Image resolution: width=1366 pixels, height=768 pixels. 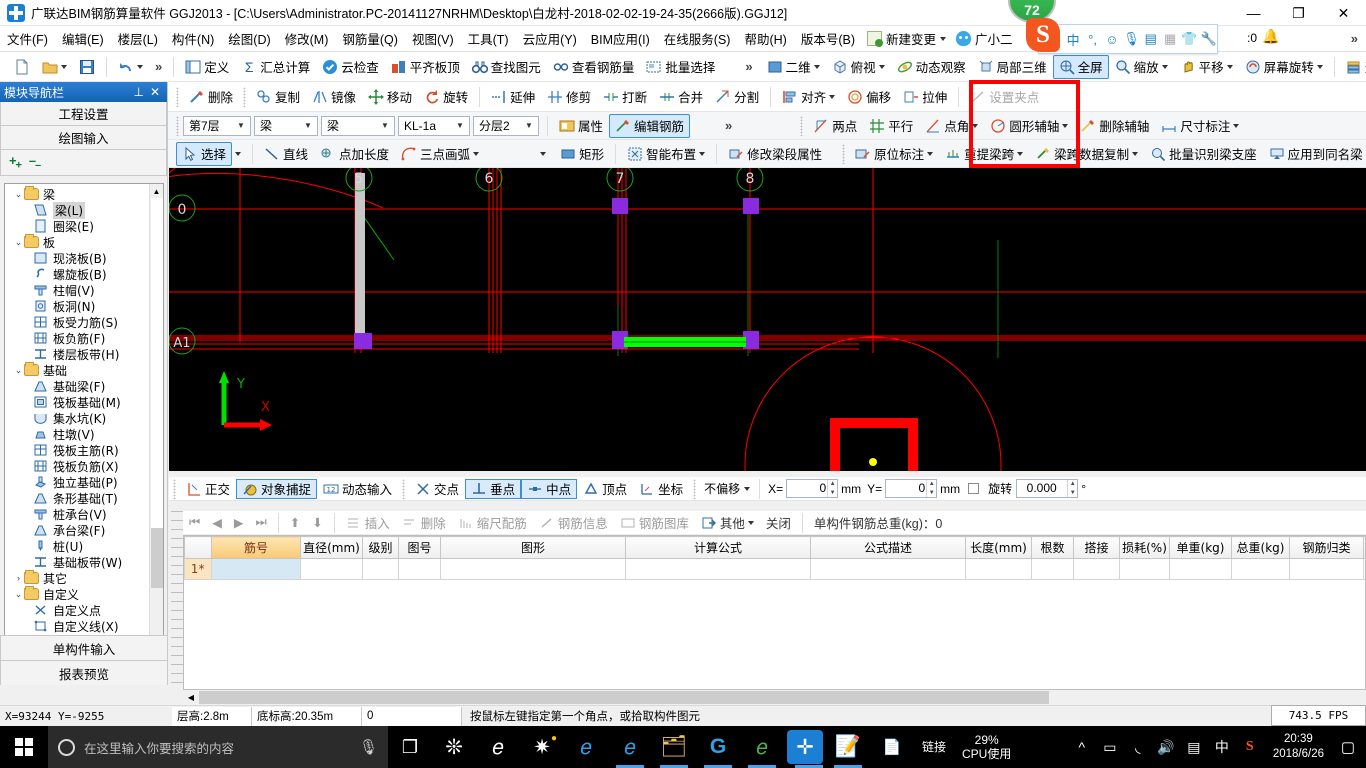 I want to click on menubar-overflow: », so click(x=1358, y=38).